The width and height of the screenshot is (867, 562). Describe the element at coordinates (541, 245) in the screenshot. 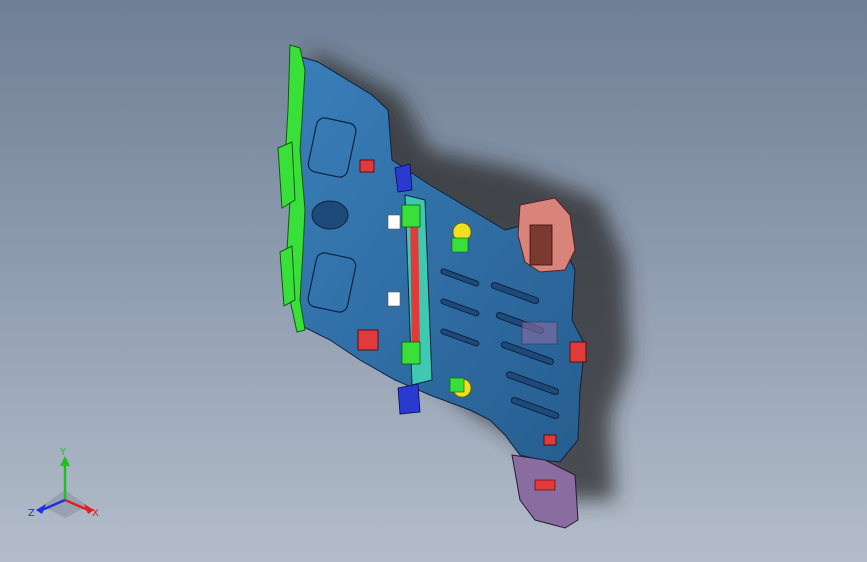

I see `bracket-inner-plate` at that location.